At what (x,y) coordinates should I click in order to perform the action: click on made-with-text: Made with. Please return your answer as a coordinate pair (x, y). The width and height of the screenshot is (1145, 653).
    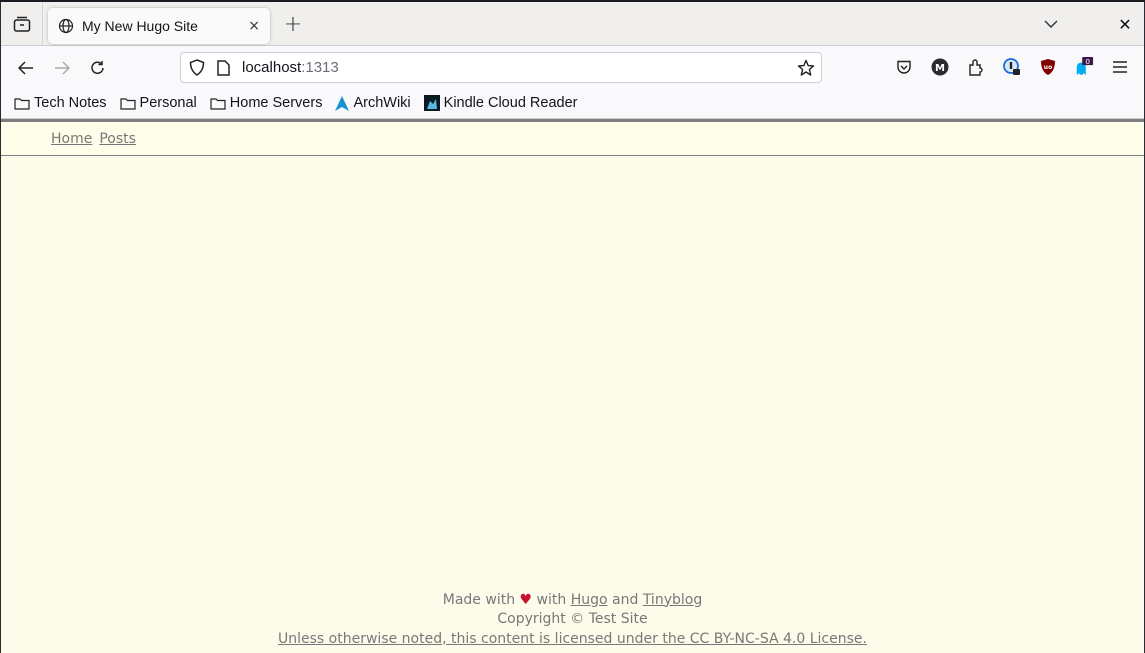
    Looking at the image, I should click on (479, 599).